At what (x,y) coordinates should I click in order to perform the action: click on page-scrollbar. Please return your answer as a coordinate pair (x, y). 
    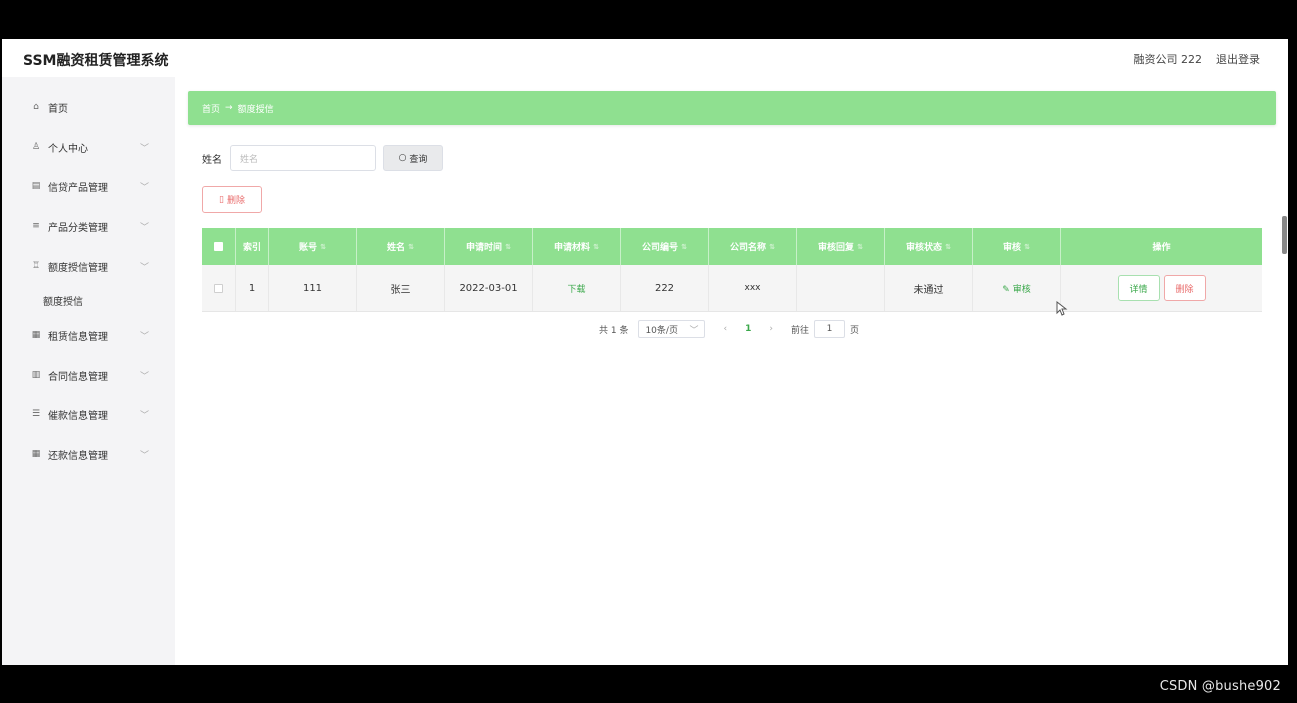
    Looking at the image, I should click on (1284, 235).